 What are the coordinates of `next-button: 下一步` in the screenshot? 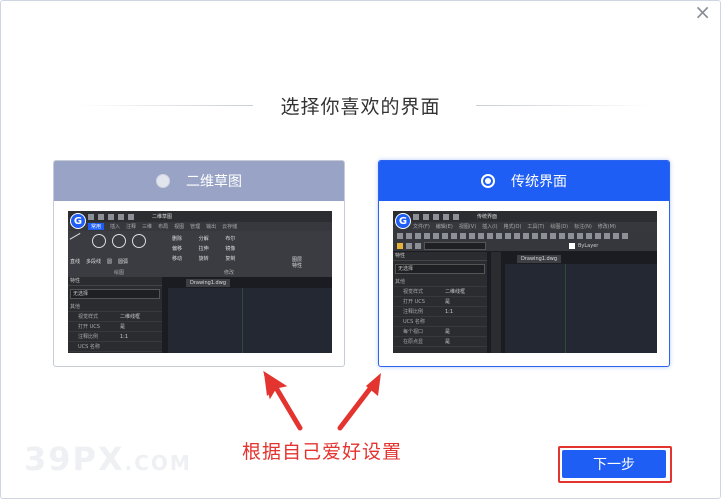 It's located at (614, 464).